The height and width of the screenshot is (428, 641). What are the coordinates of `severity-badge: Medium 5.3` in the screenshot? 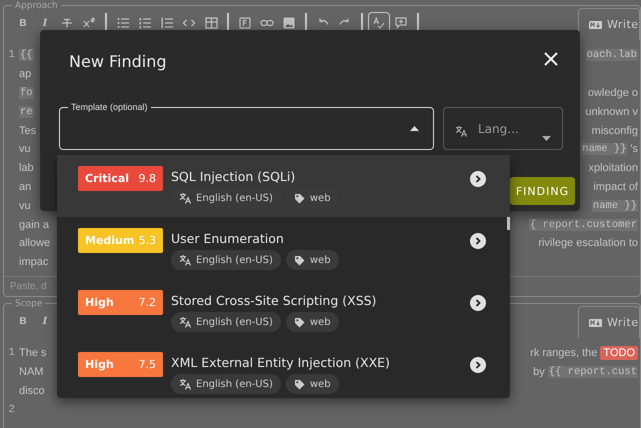 It's located at (120, 240).